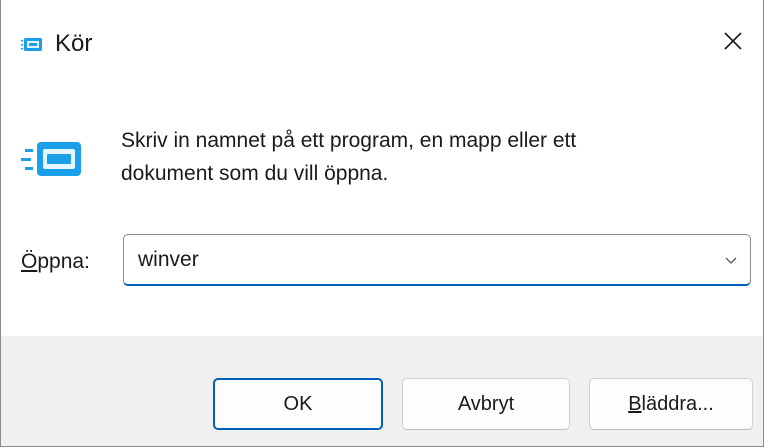 Image resolution: width=764 pixels, height=448 pixels. Describe the element at coordinates (418, 260) in the screenshot. I see `open-input` at that location.